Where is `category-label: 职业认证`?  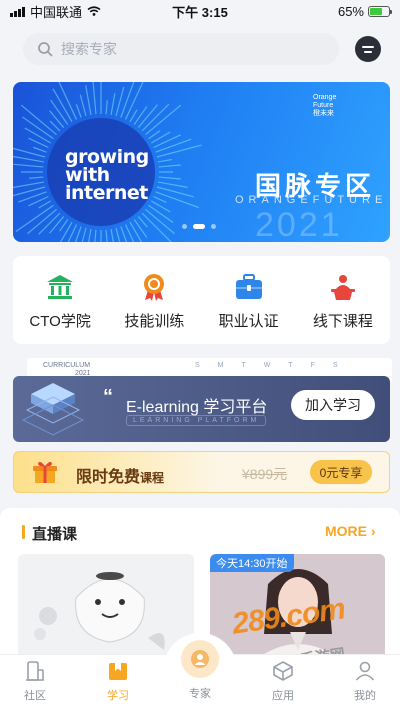 category-label: 职业认证 is located at coordinates (248, 321).